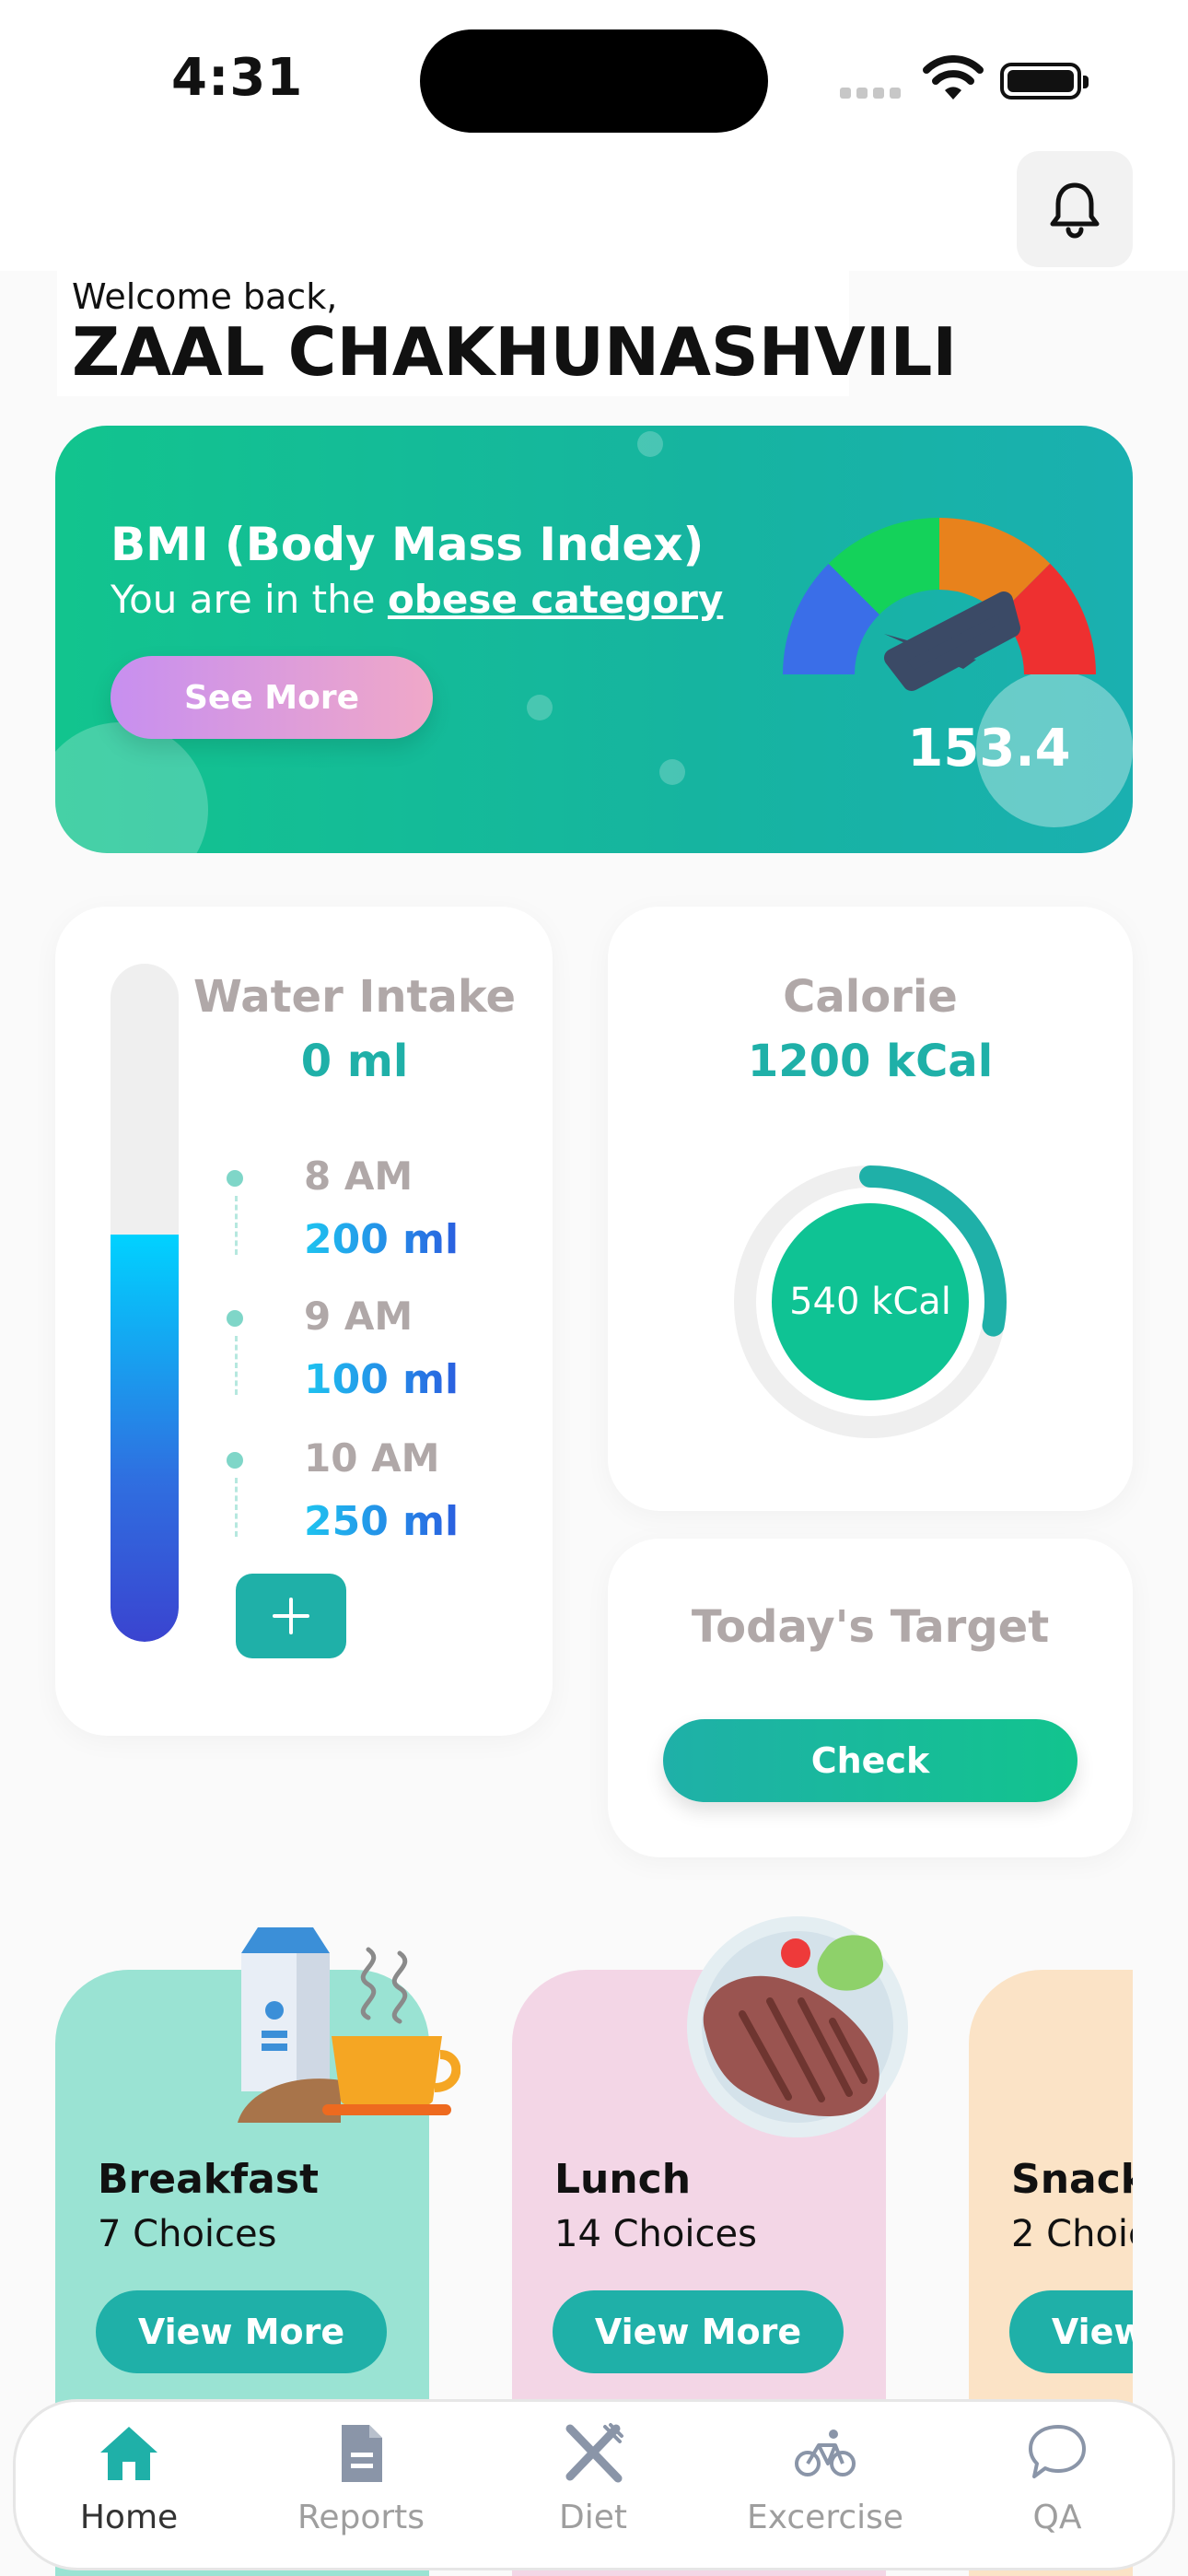  Describe the element at coordinates (129, 2517) in the screenshot. I see `nav-label: Home` at that location.